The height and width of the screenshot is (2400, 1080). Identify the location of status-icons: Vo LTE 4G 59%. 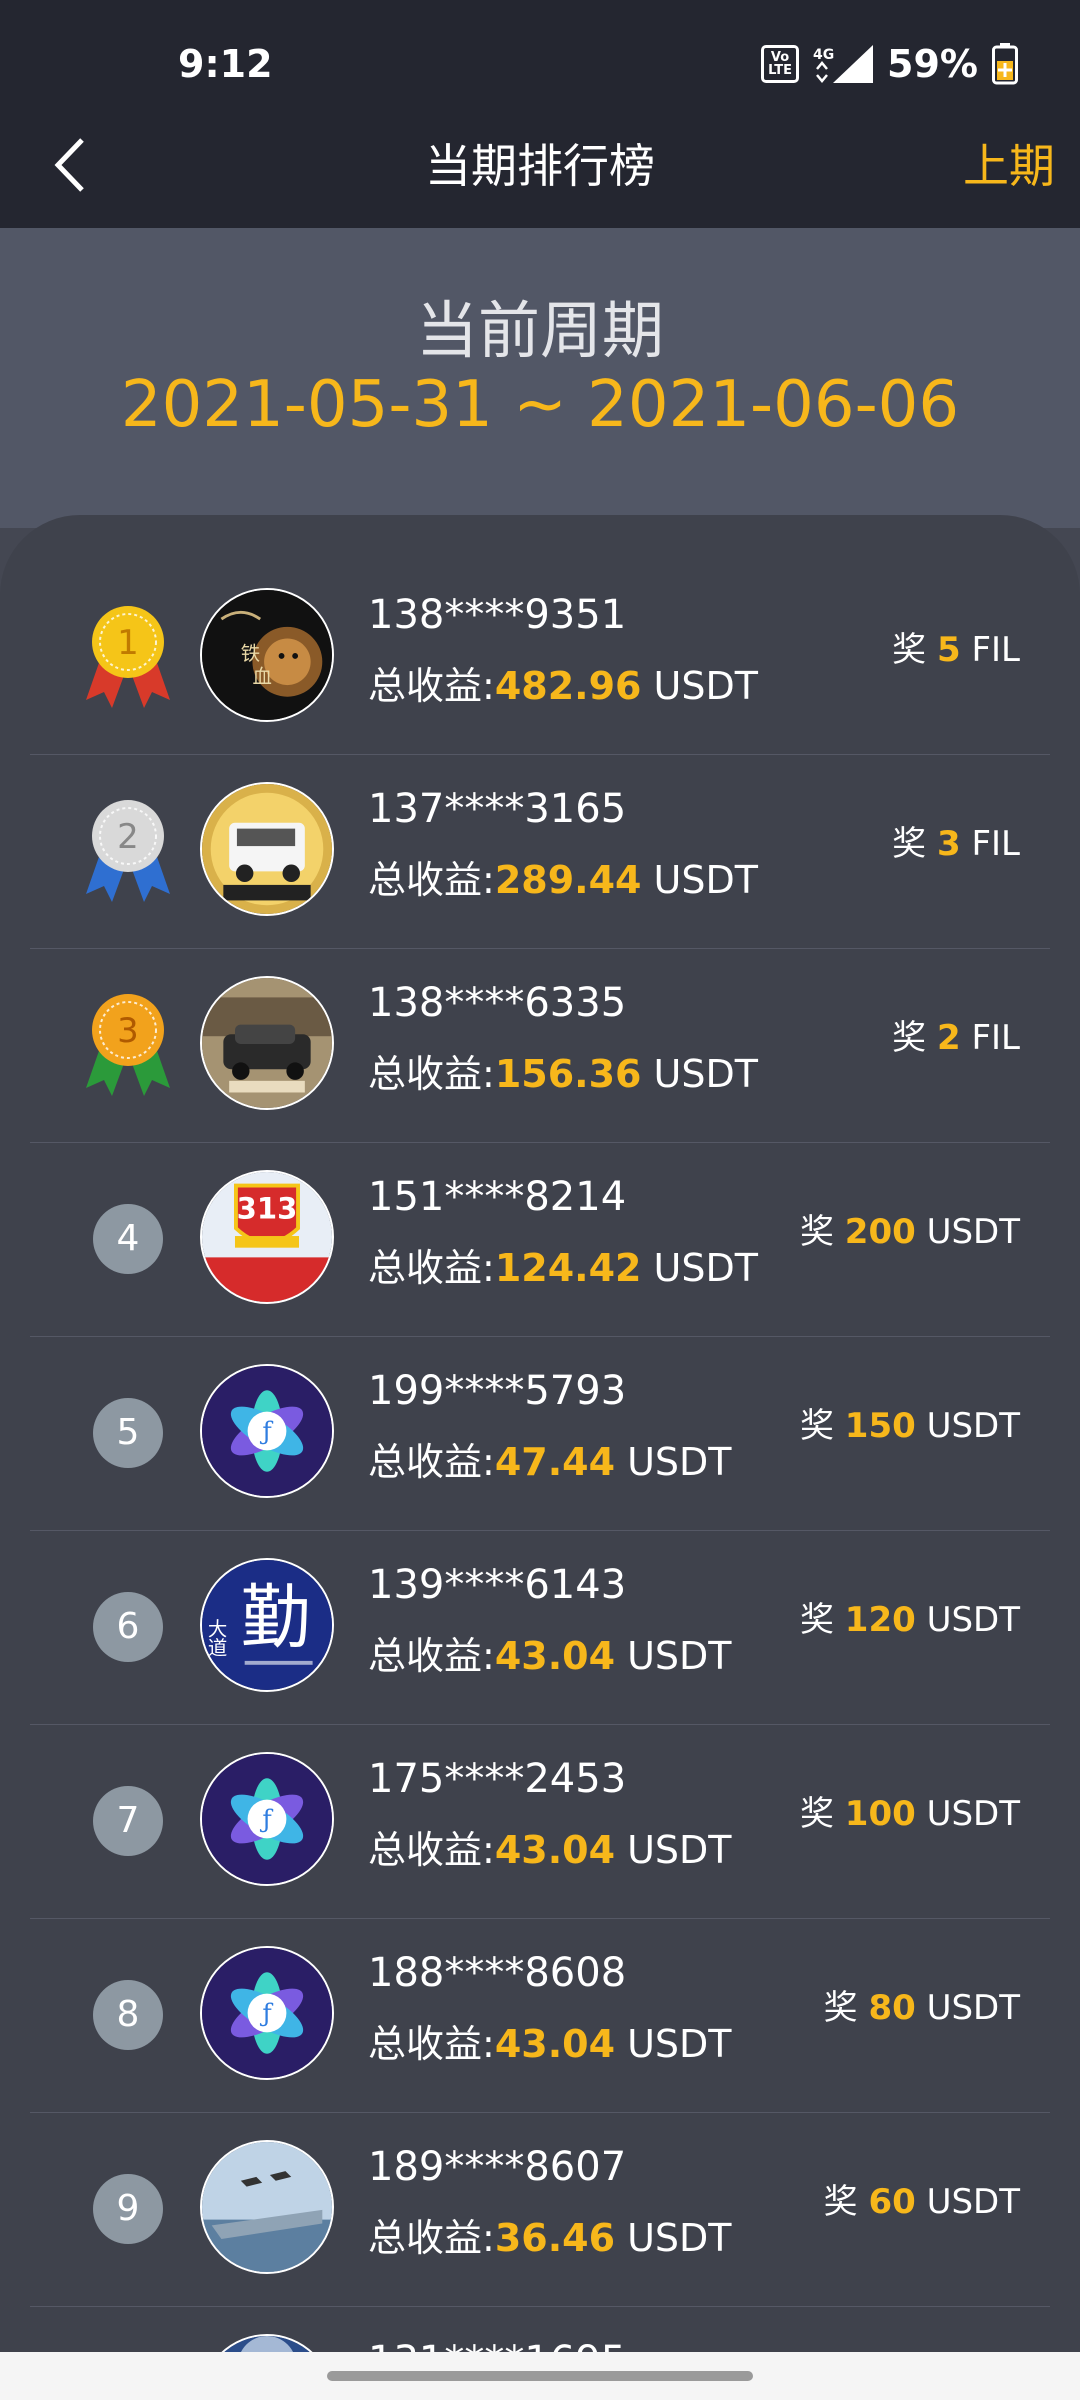
(889, 64).